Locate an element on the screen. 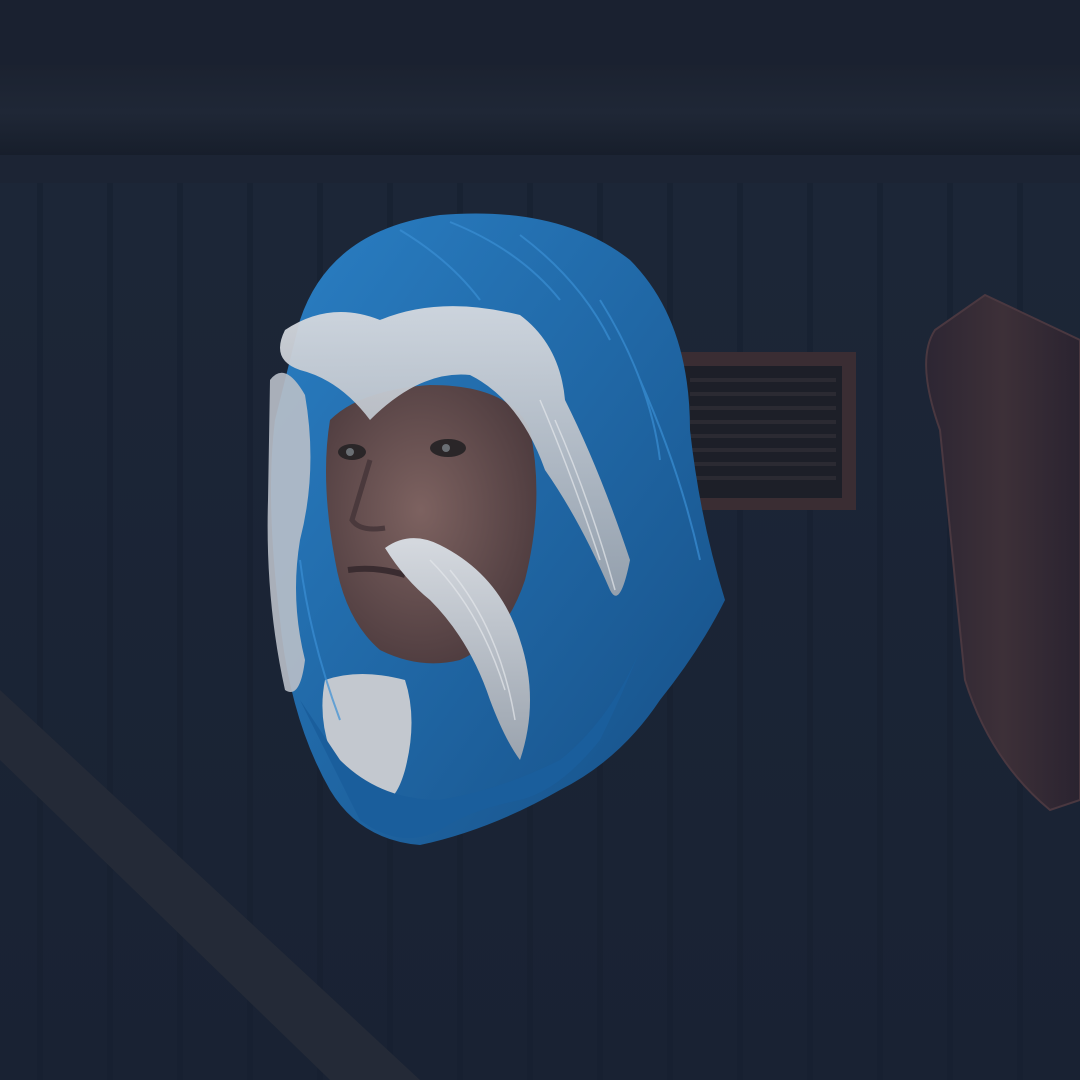  upper-beam is located at coordinates (540, 112).